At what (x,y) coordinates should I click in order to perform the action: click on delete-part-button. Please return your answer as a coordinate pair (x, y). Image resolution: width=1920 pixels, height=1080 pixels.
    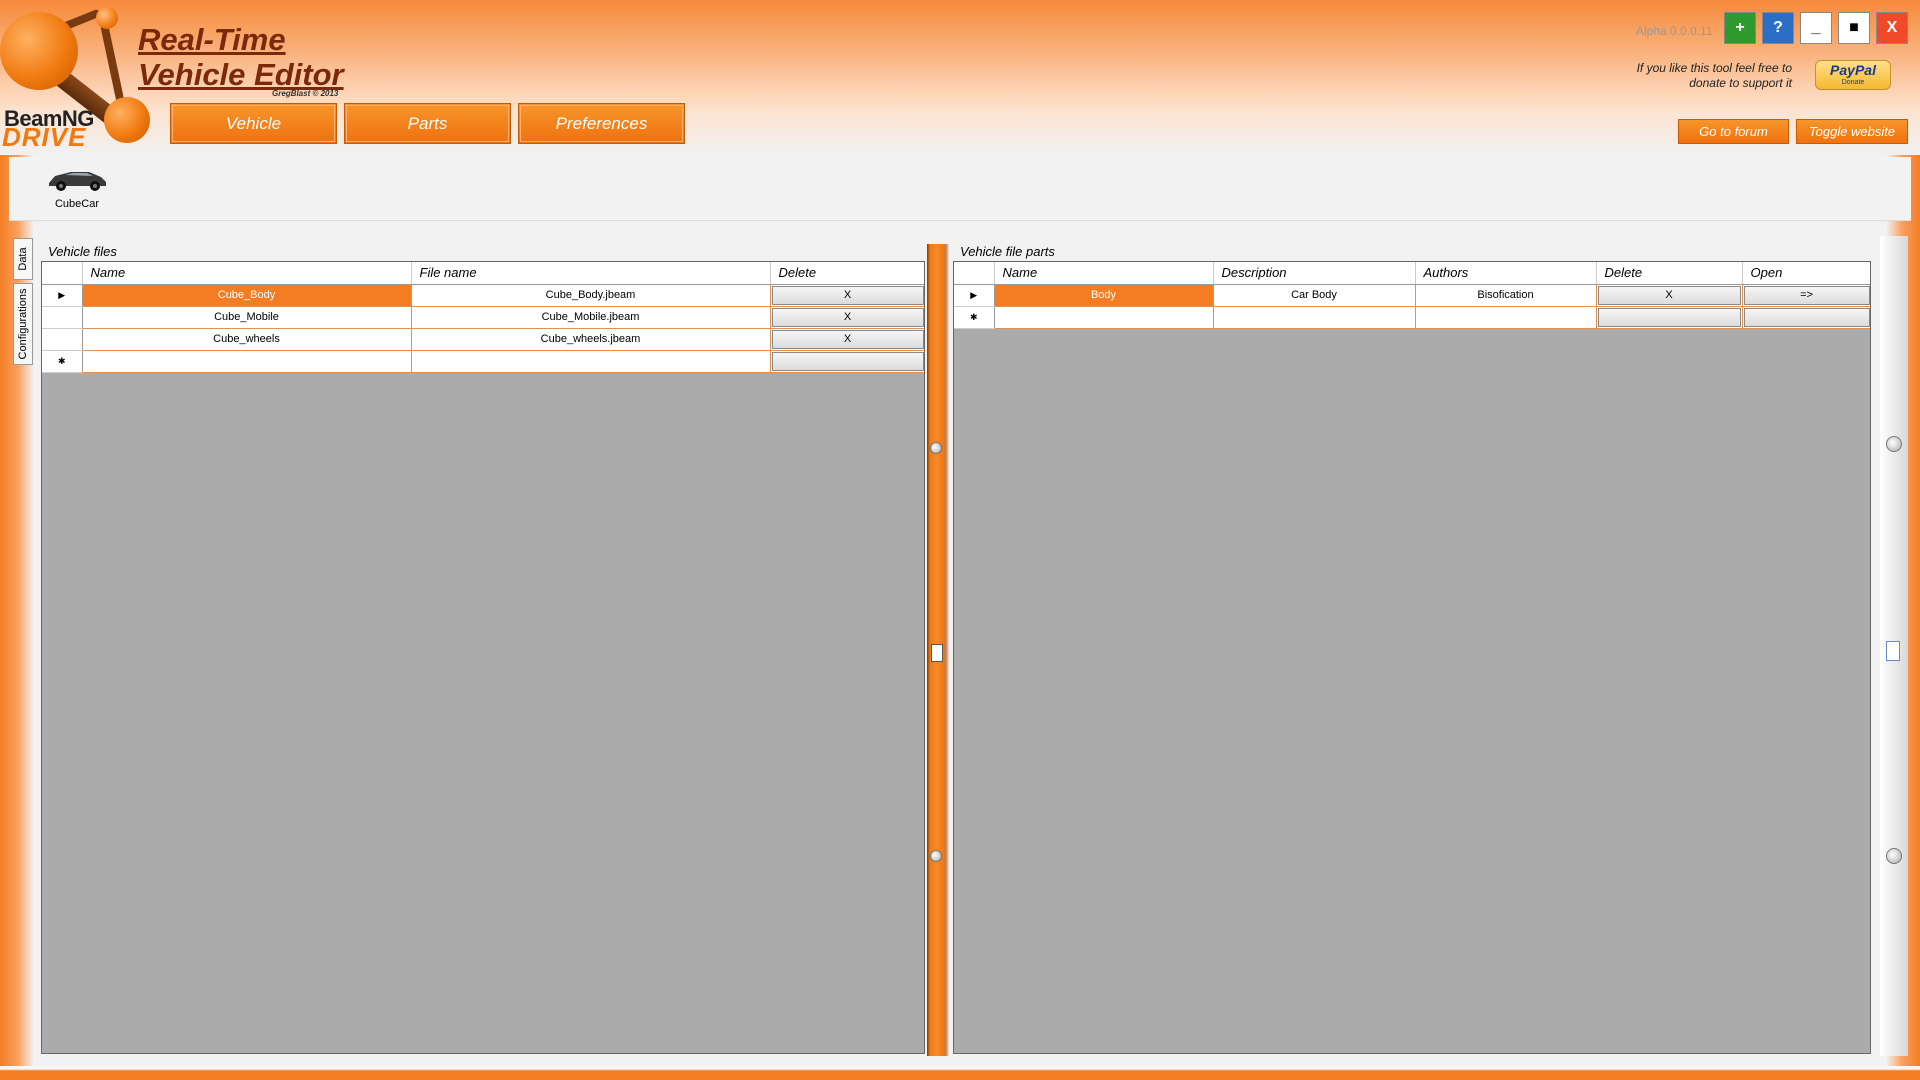
    Looking at the image, I should click on (1669, 317).